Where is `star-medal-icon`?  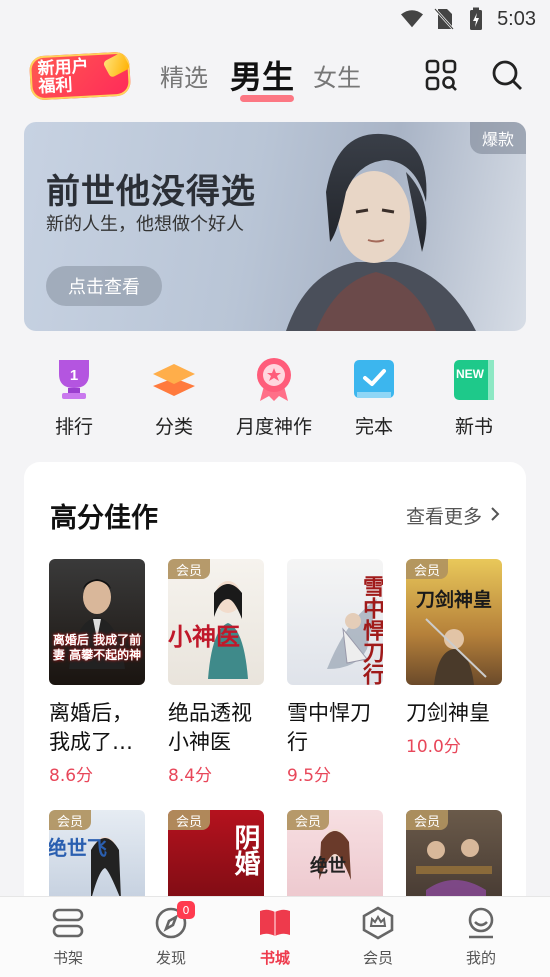
star-medal-icon is located at coordinates (274, 379).